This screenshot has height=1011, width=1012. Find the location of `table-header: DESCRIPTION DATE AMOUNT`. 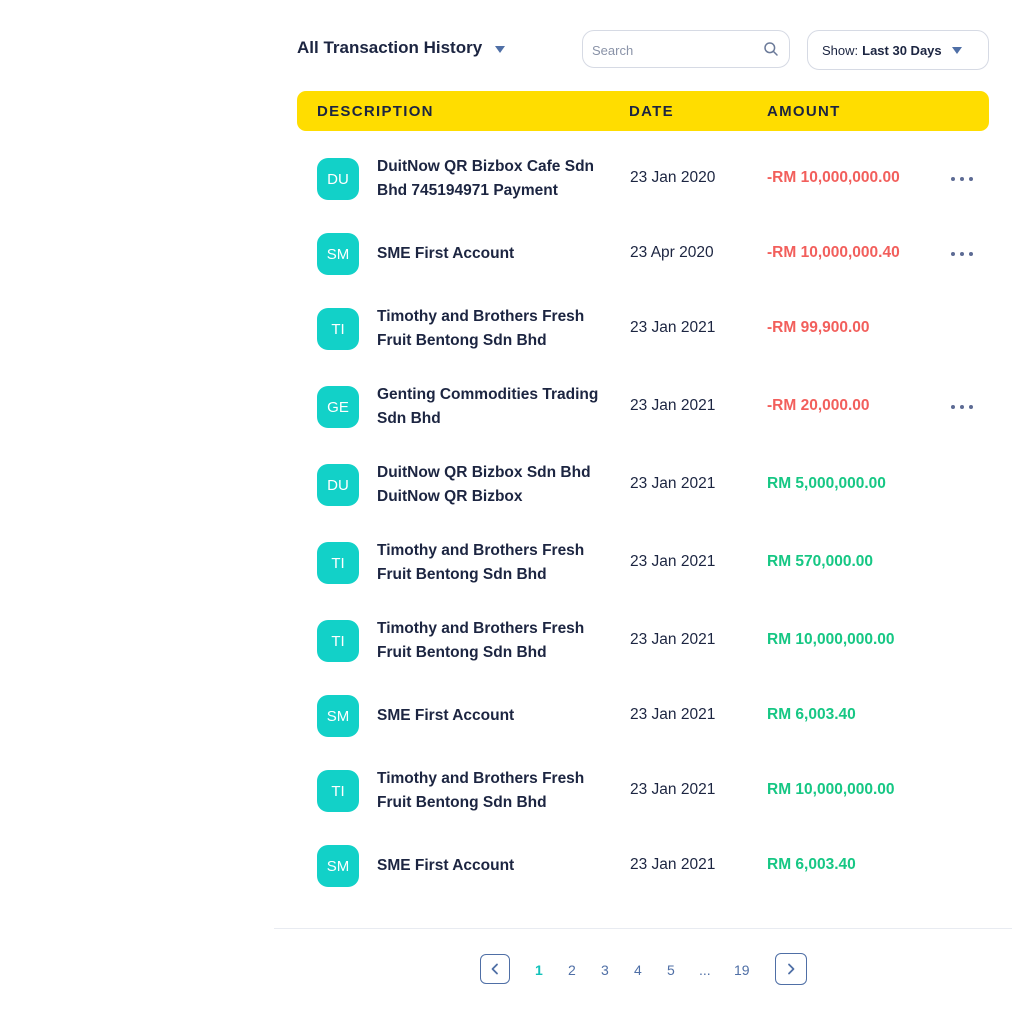

table-header: DESCRIPTION DATE AMOUNT is located at coordinates (643, 111).